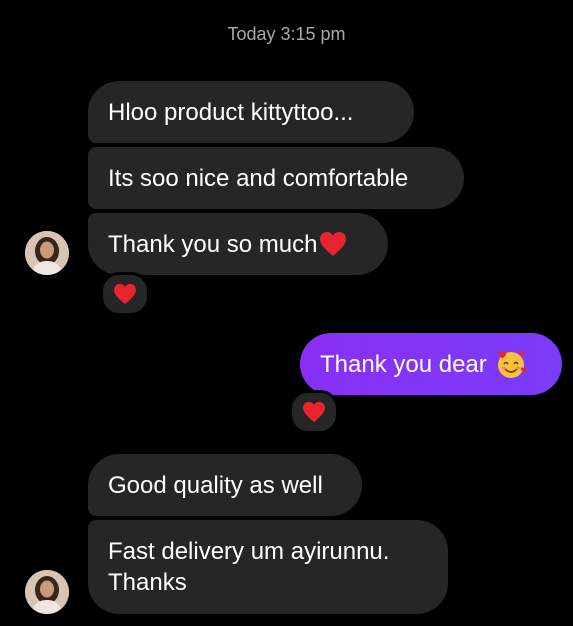 Image resolution: width=573 pixels, height=626 pixels. Describe the element at coordinates (286, 34) in the screenshot. I see `timestamp: Today 3:15 pm` at that location.